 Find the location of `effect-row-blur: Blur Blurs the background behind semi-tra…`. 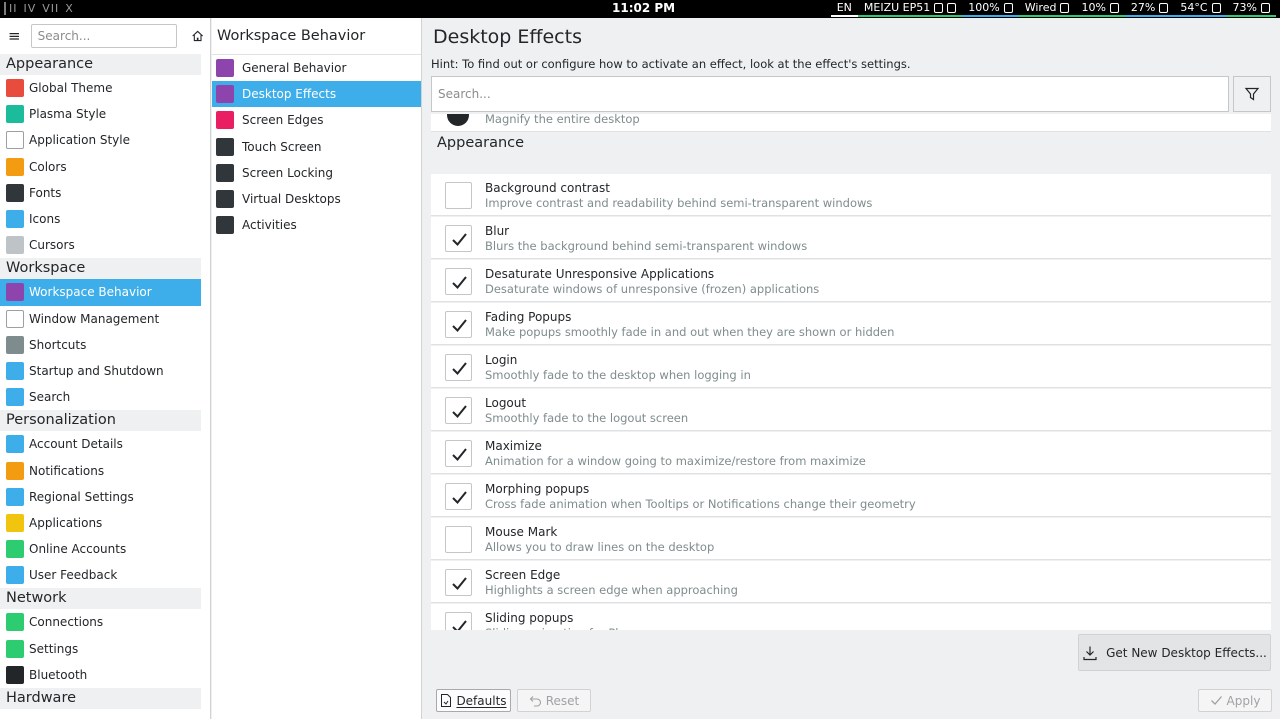

effect-row-blur: Blur Blurs the background behind semi-tra… is located at coordinates (851, 238).